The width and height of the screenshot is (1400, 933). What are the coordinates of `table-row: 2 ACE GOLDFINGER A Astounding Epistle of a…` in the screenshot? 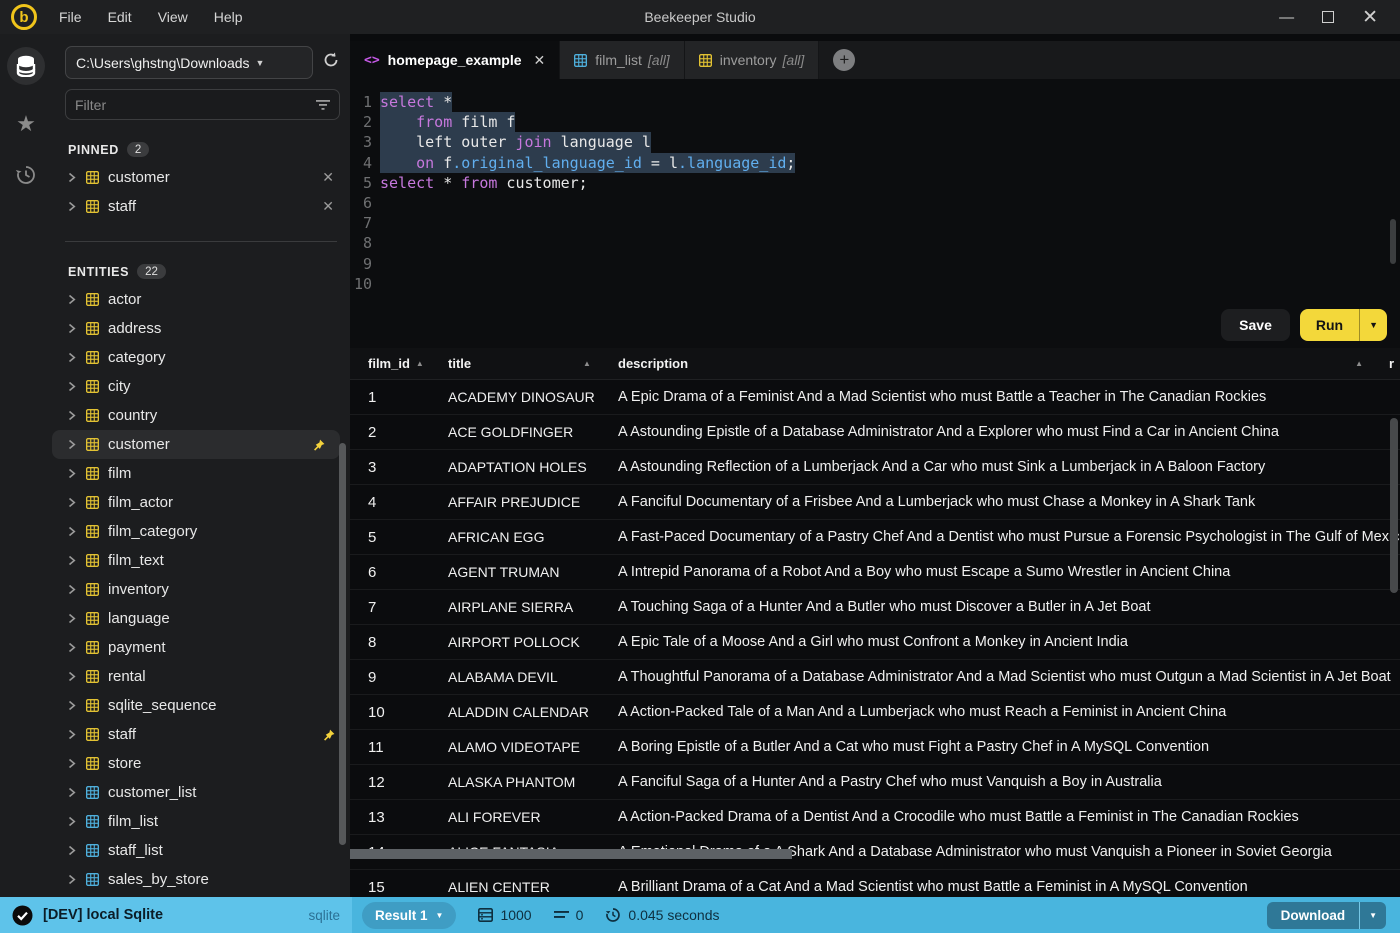 It's located at (875, 432).